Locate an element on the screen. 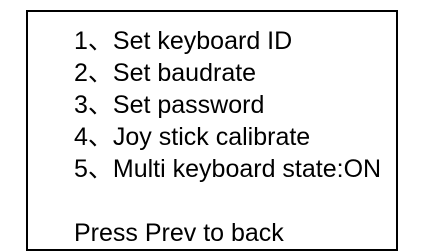 This screenshot has width=424, height=251. back-hint: Press Prev to back is located at coordinates (179, 233).